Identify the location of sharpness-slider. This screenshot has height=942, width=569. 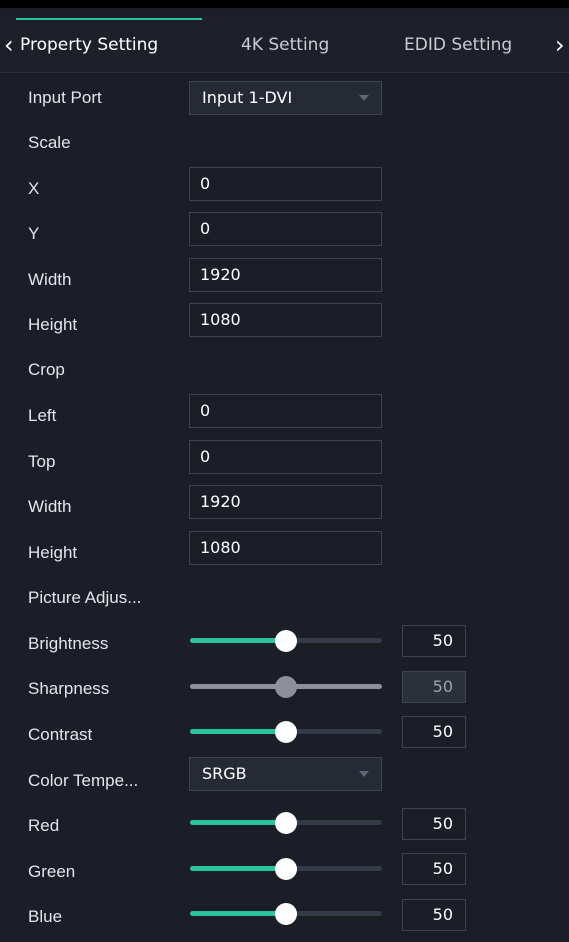
(286, 687).